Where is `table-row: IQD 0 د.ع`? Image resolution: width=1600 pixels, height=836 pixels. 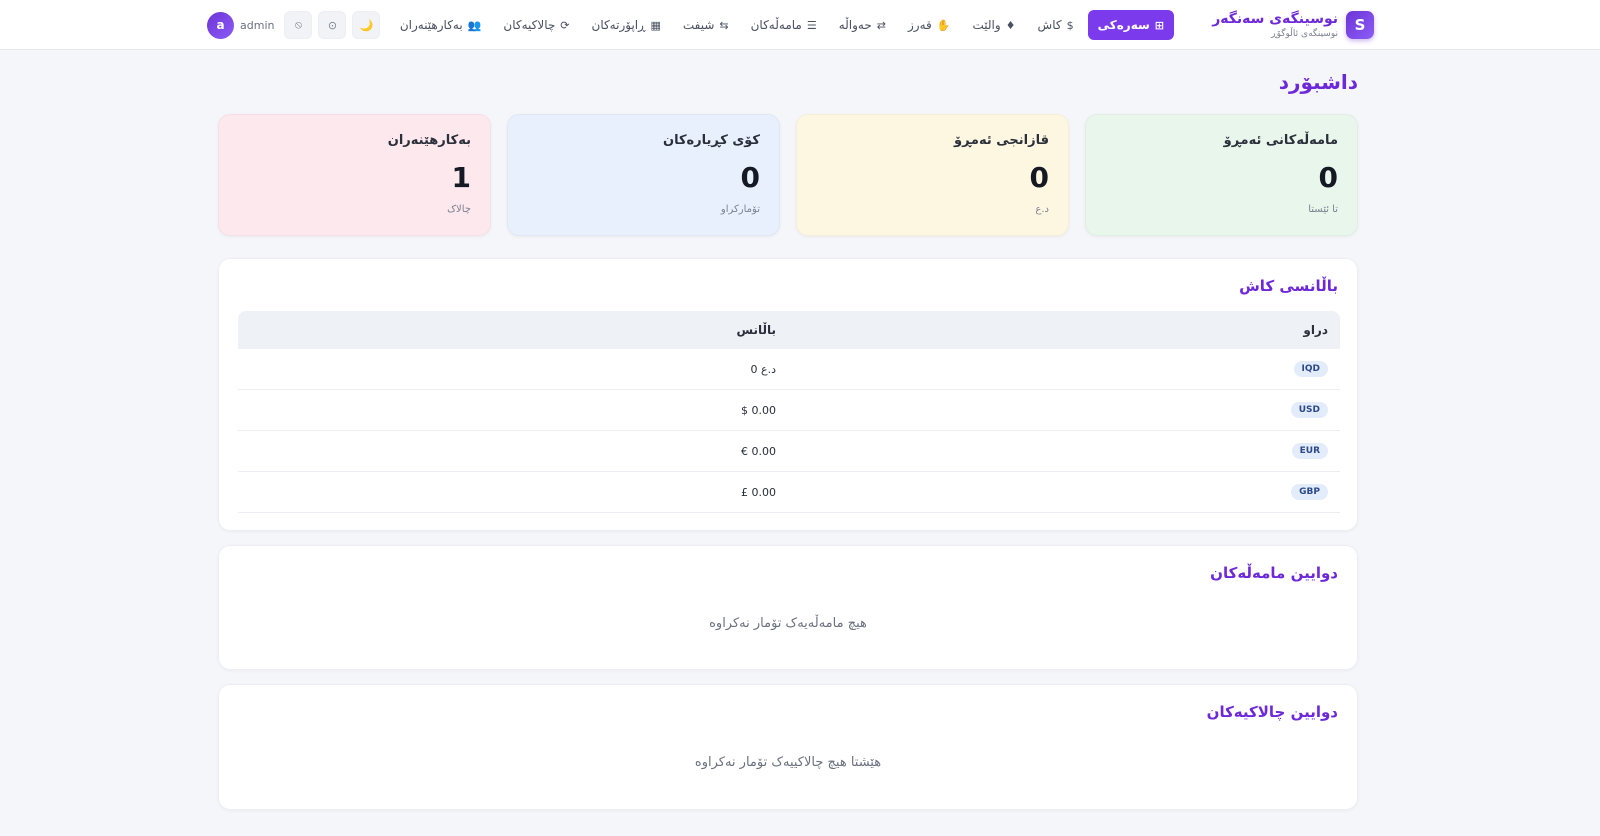 table-row: IQD 0 د.ع is located at coordinates (789, 369).